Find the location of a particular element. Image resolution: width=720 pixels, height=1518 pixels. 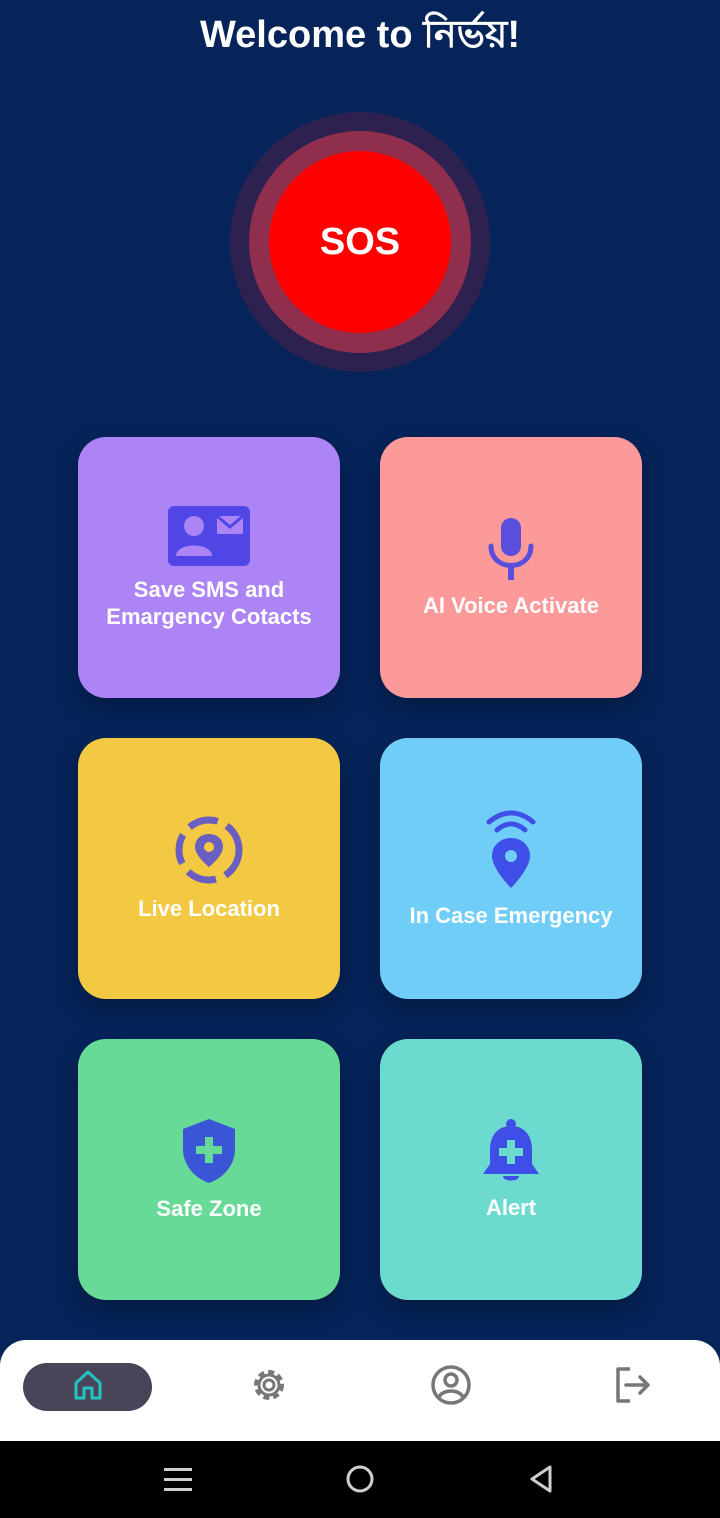

settings-gear-icon is located at coordinates (269, 1387).